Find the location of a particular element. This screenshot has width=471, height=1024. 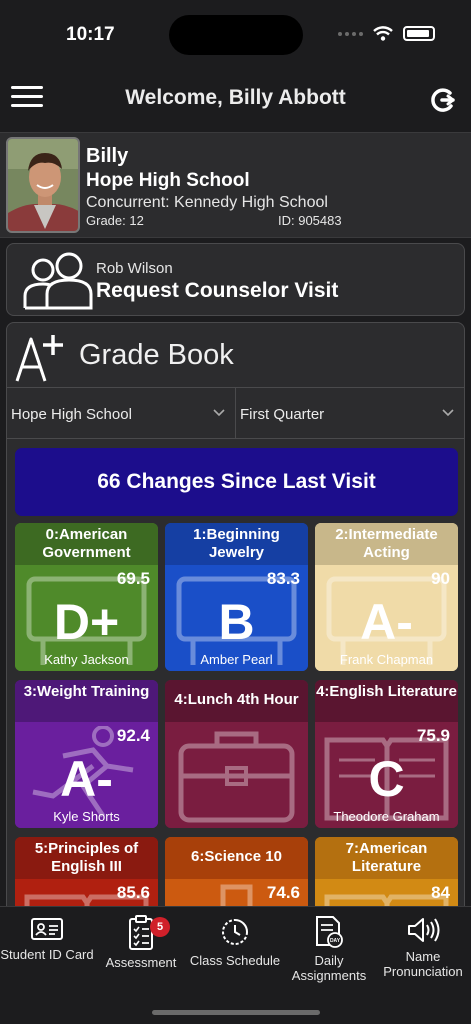

class-tile: 5:Principles of English III 85.6 is located at coordinates (86, 874).